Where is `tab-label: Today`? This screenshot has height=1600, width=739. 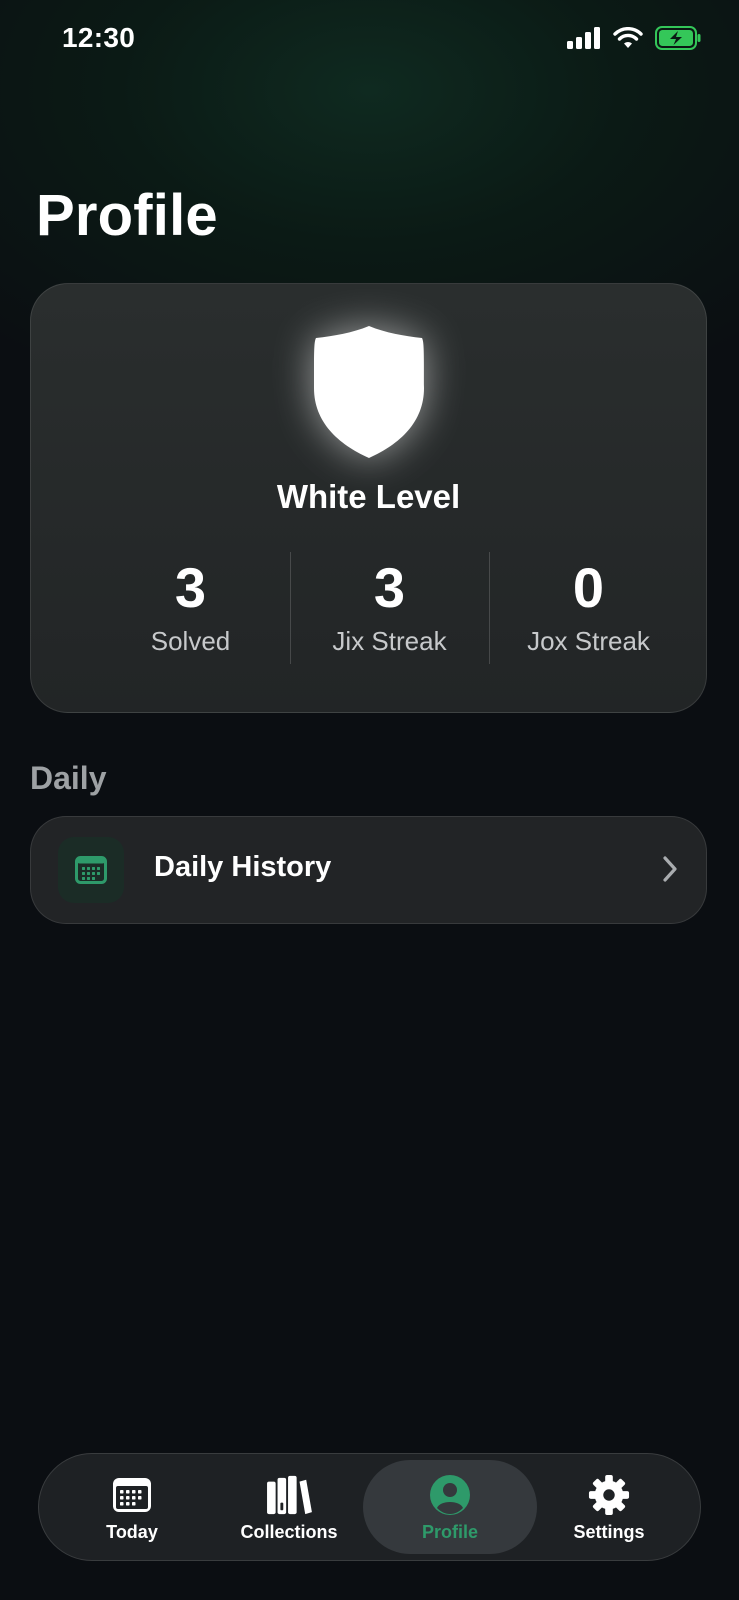
tab-label: Today is located at coordinates (132, 1532).